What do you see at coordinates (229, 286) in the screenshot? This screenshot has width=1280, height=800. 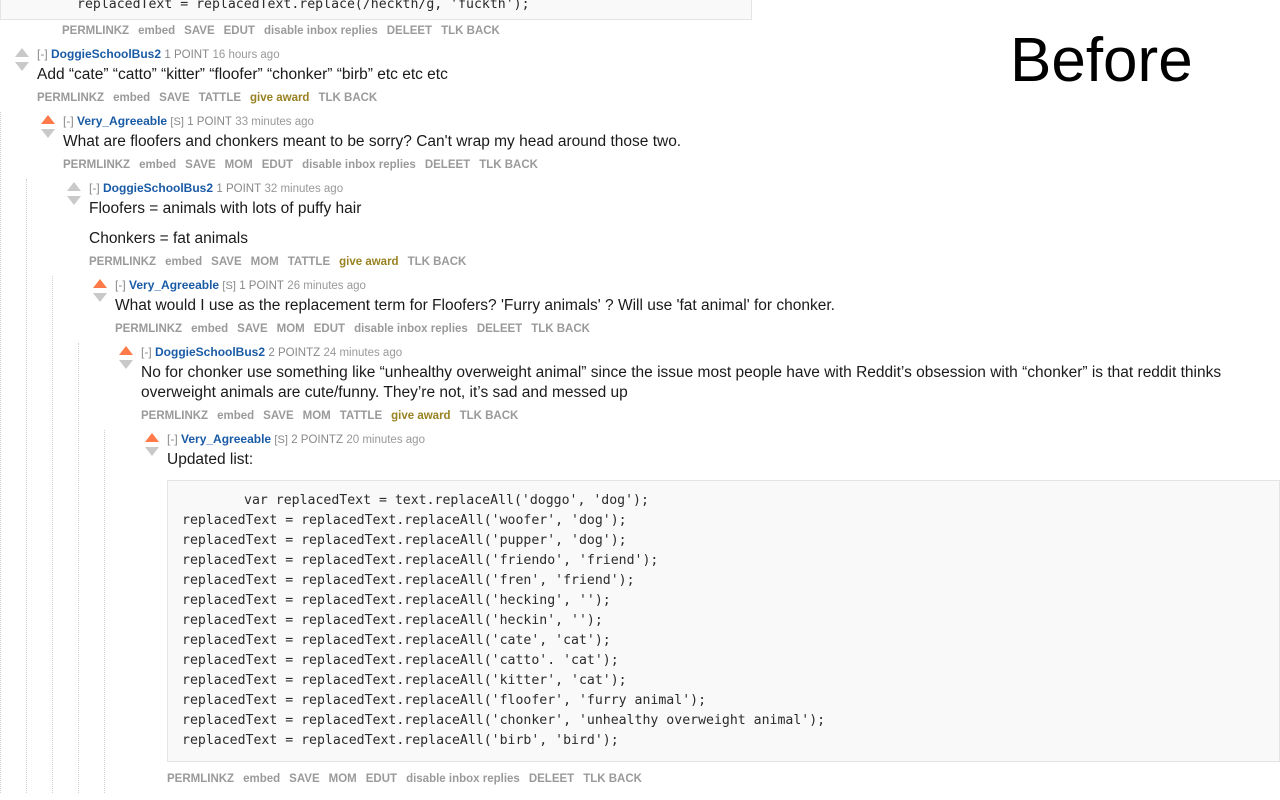 I see `submitter-badge: [S]` at bounding box center [229, 286].